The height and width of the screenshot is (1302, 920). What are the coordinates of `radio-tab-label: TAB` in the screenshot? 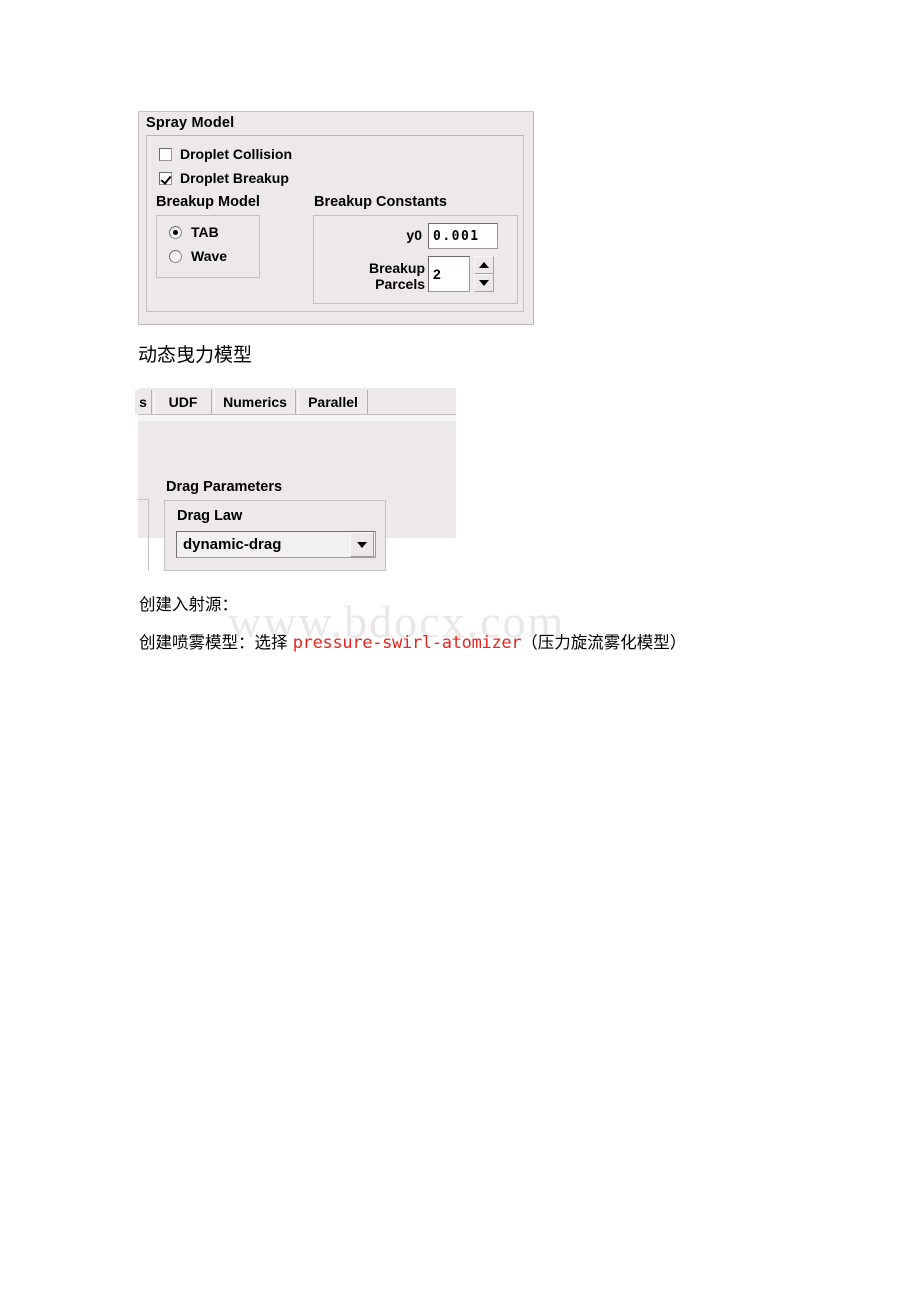 It's located at (205, 232).